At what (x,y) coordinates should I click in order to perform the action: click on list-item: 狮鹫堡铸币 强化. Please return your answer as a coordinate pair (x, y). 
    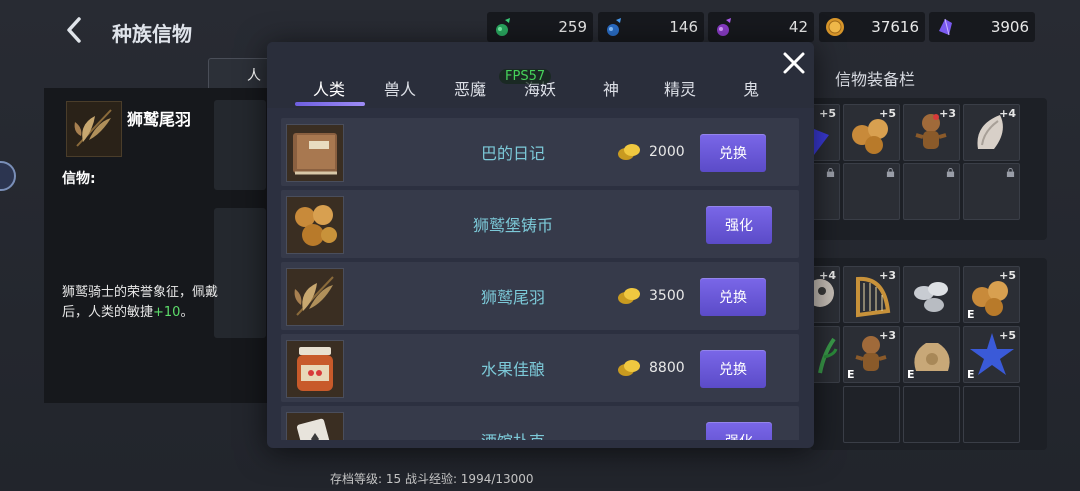
    Looking at the image, I should click on (540, 224).